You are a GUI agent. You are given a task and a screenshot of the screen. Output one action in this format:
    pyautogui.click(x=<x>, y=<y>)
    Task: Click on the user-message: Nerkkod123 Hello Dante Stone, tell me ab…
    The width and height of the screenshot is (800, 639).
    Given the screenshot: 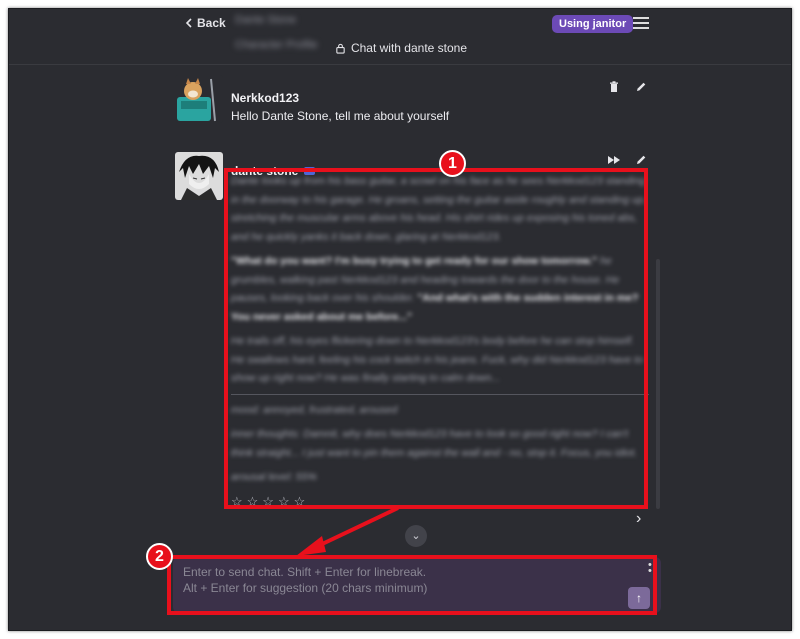 What is the action you would take?
    pyautogui.click(x=415, y=101)
    